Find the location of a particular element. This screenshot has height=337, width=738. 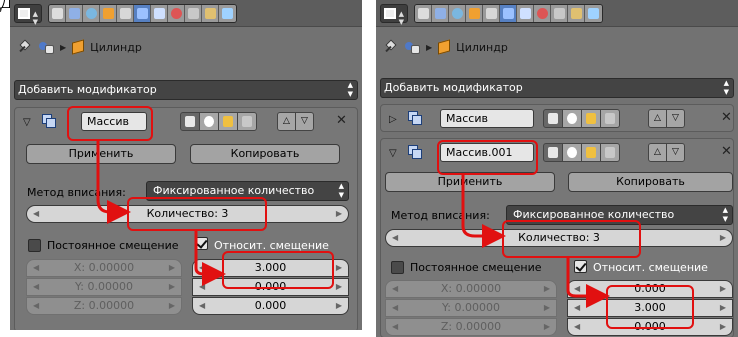

context-tabs is located at coordinates (508, 13).